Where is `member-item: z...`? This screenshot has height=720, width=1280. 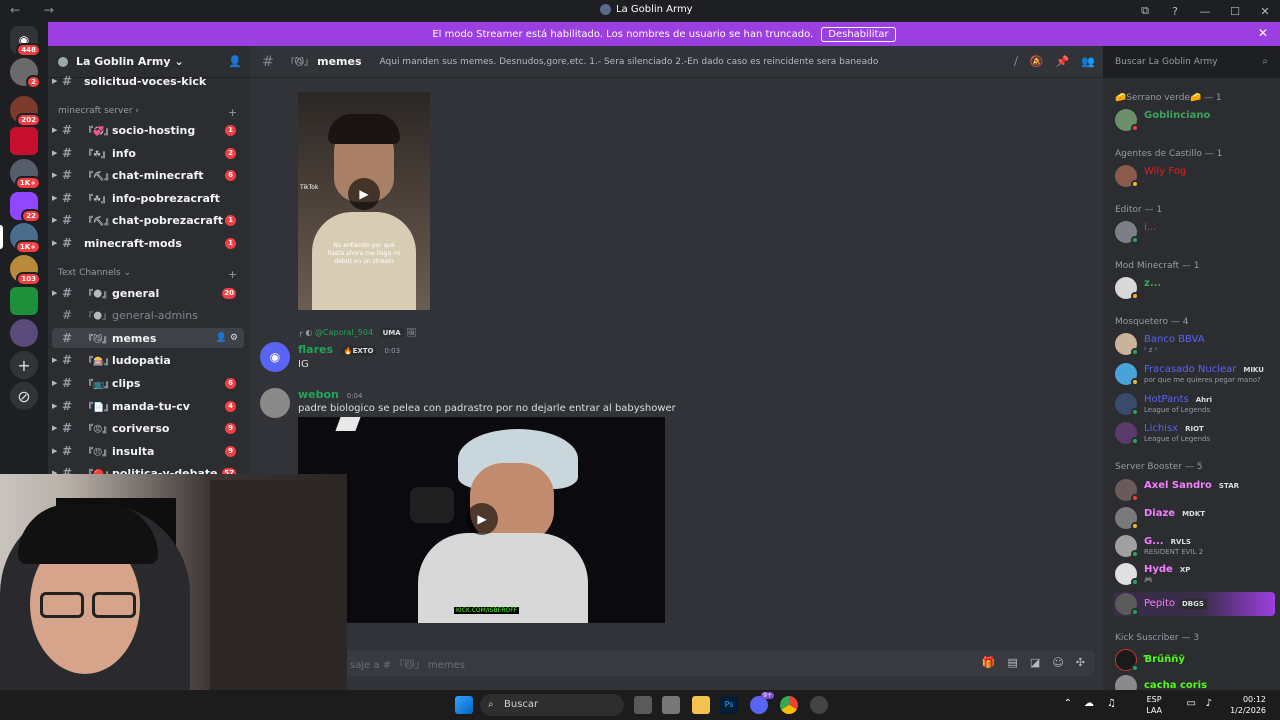 member-item: z... is located at coordinates (1193, 288).